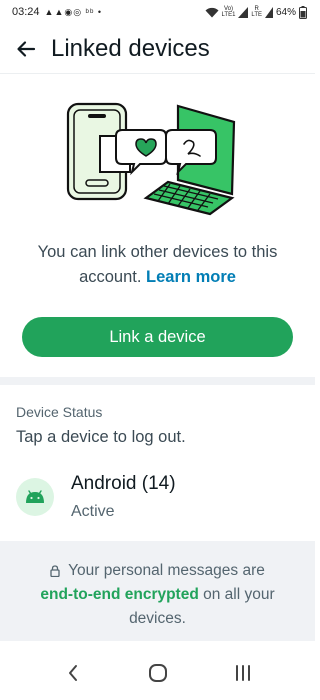 The width and height of the screenshot is (320, 700). I want to click on encryption-line-1-text: Your personal messages are, so click(166, 570).